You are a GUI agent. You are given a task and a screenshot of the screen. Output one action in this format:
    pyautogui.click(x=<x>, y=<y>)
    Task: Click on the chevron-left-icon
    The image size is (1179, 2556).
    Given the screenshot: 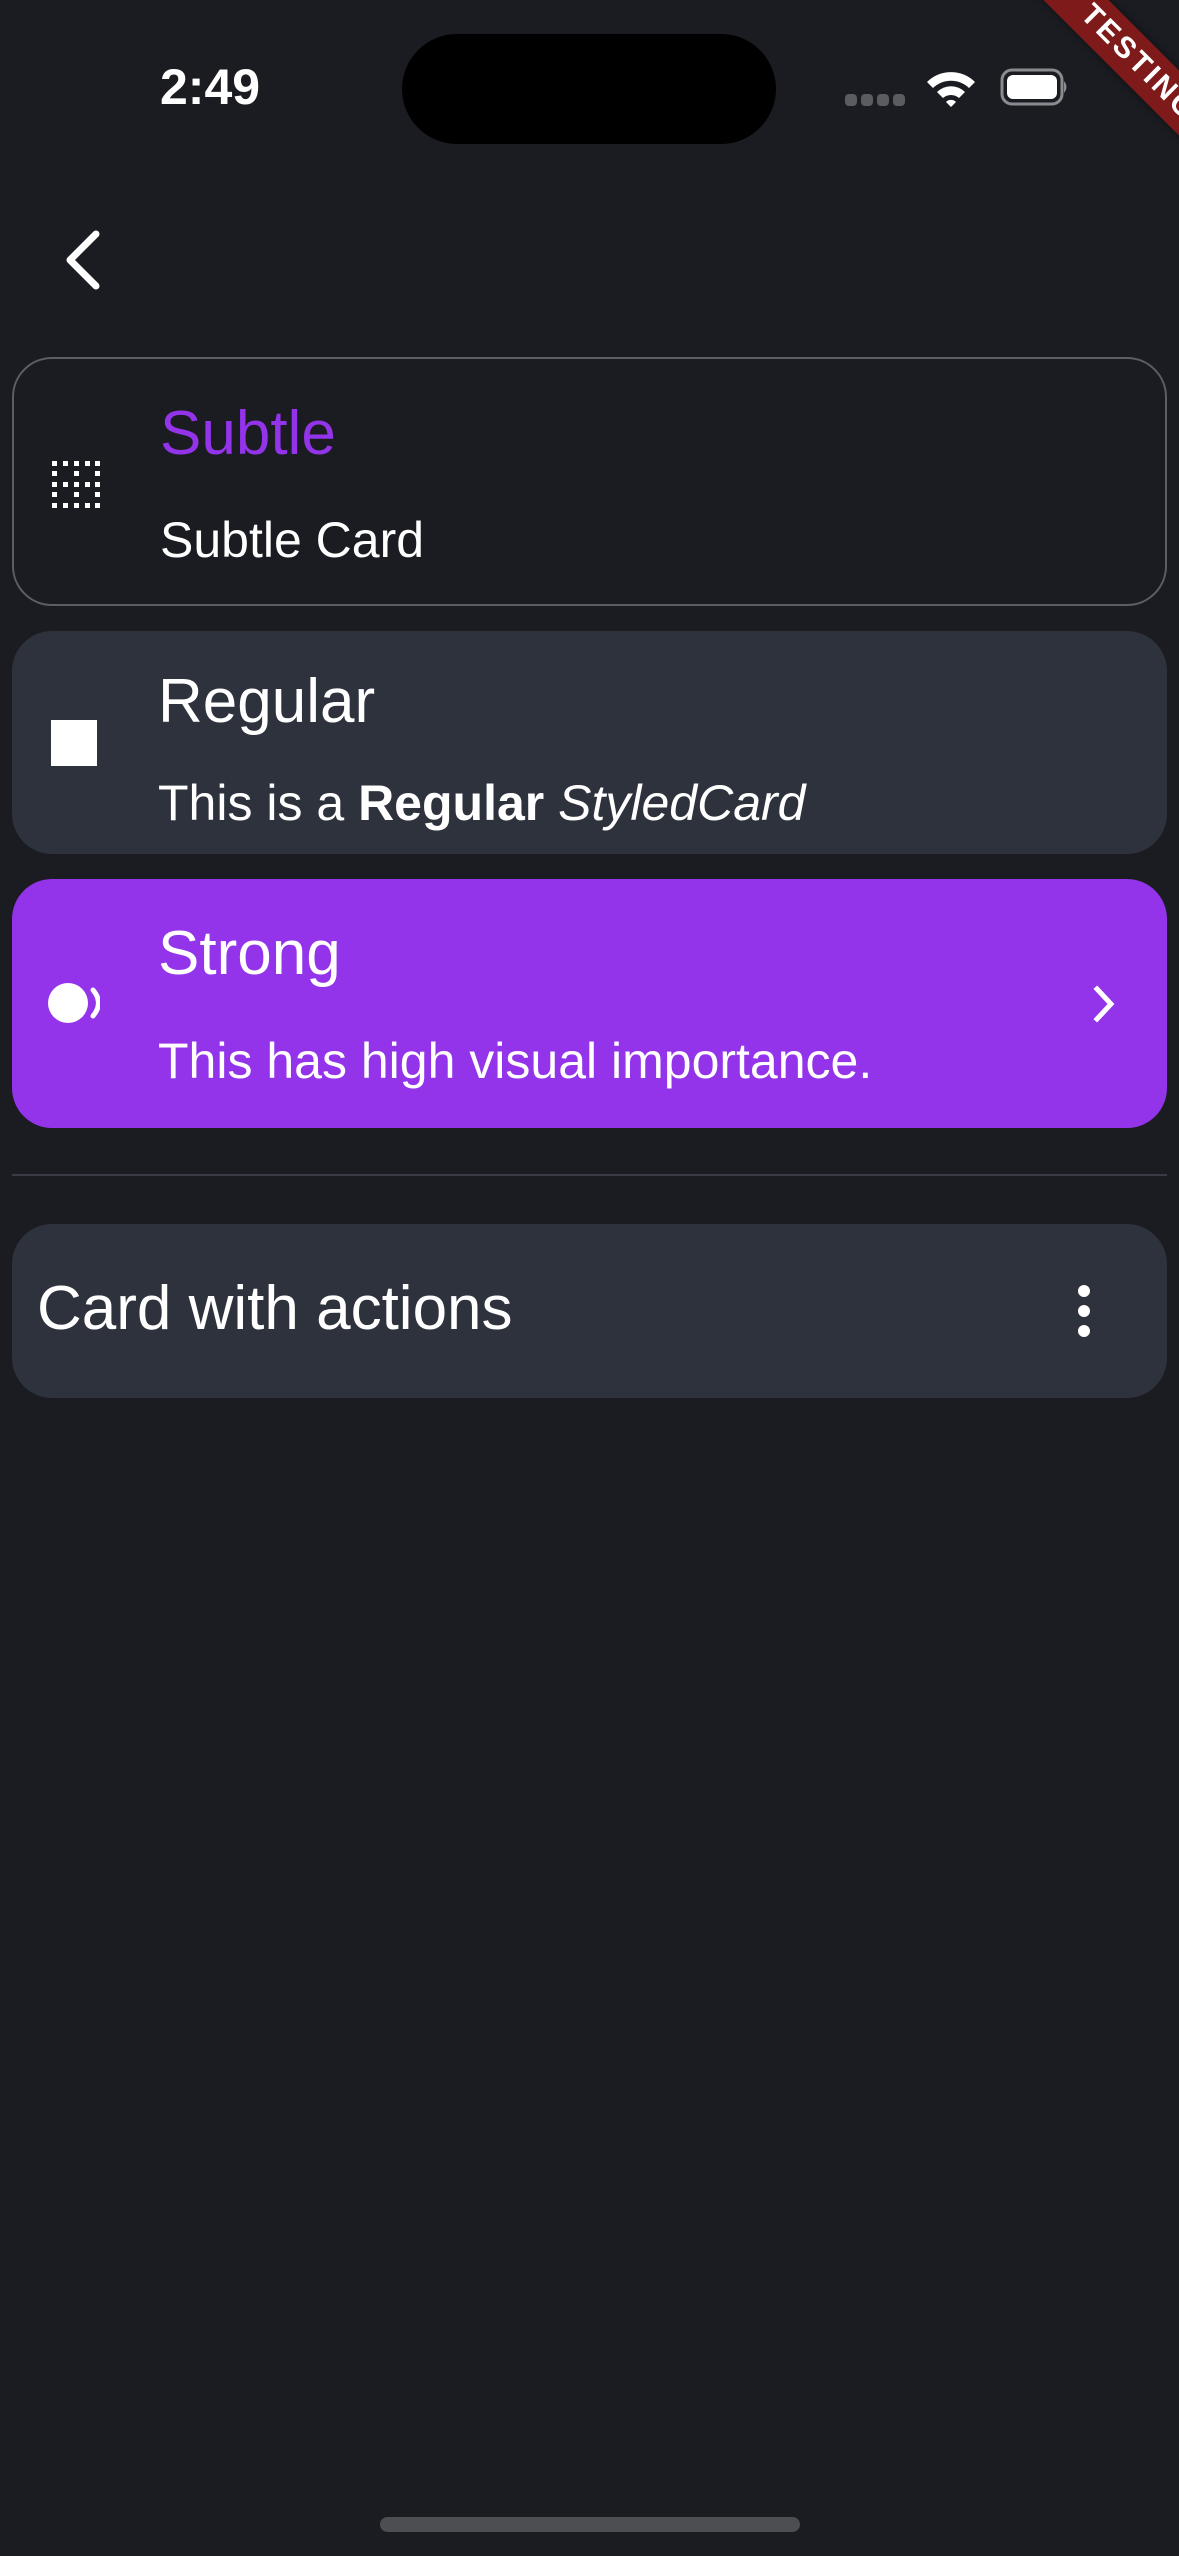 What is the action you would take?
    pyautogui.click(x=83, y=260)
    